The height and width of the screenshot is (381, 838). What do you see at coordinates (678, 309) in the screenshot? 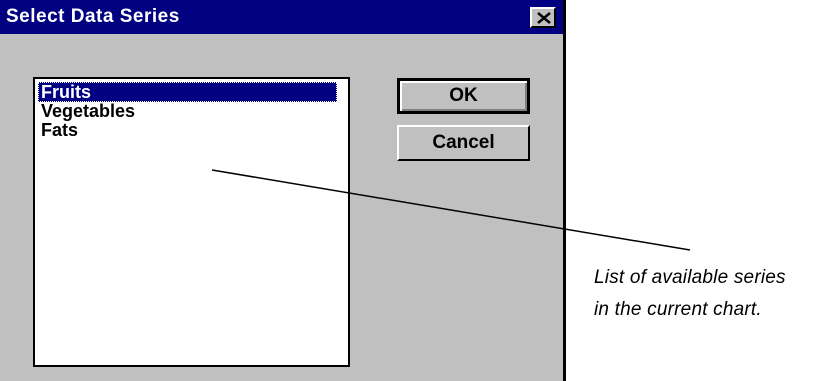
I see `annotation-line-2: in the current chart.` at bounding box center [678, 309].